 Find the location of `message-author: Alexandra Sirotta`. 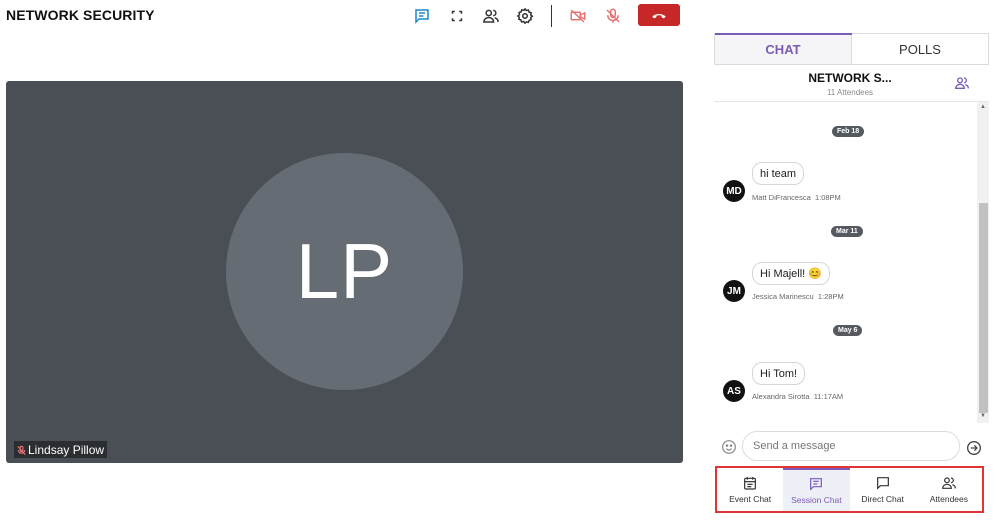

message-author: Alexandra Sirotta is located at coordinates (781, 396).